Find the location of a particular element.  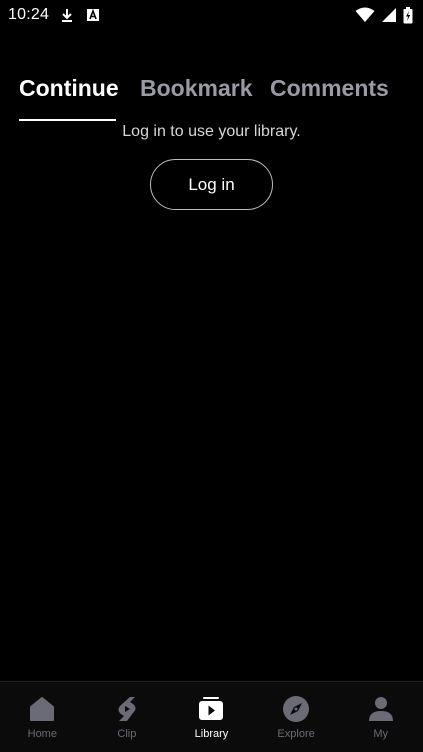

home-icon is located at coordinates (42, 709).